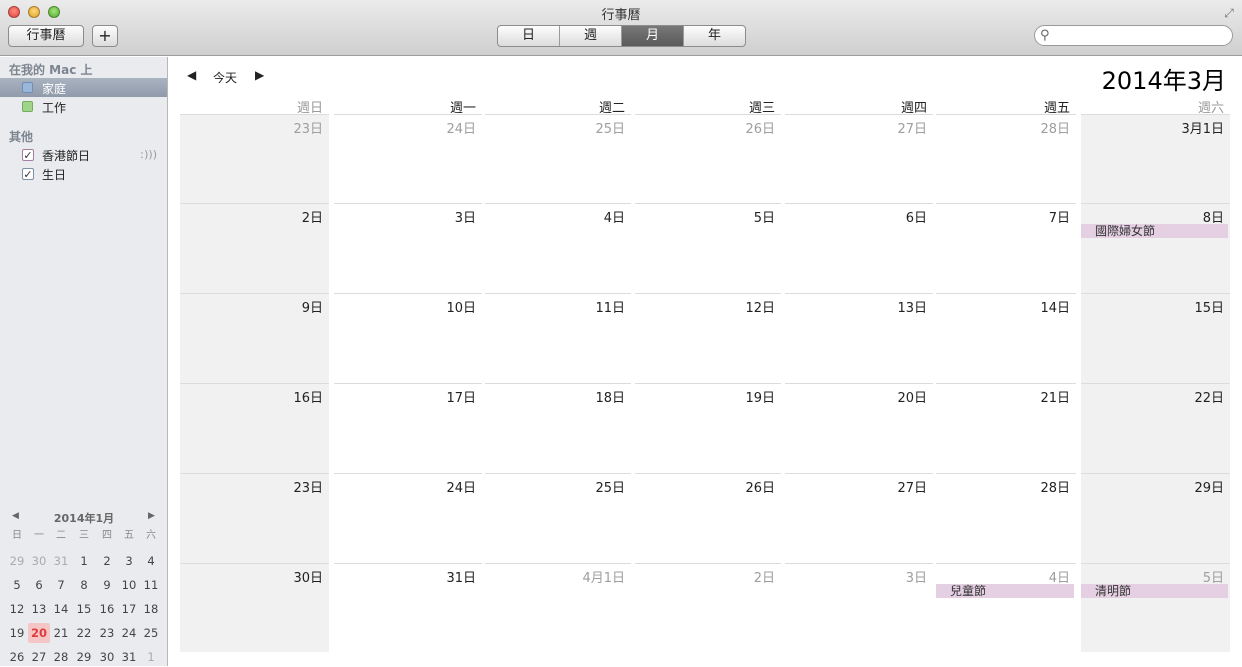 The image size is (1242, 667). What do you see at coordinates (1006, 428) in the screenshot?
I see `day-cell: 21日` at bounding box center [1006, 428].